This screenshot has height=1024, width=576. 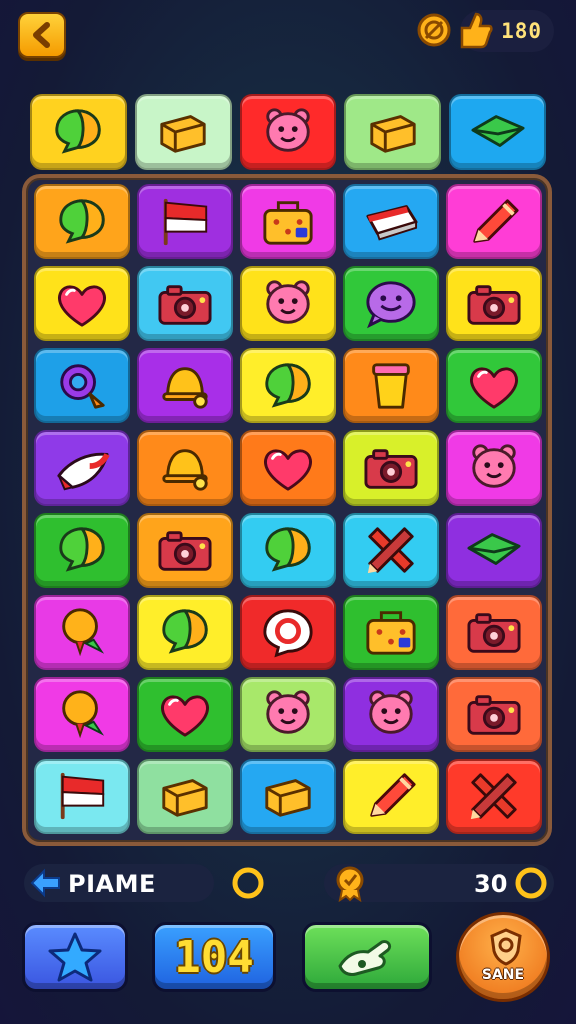 I want to click on moves-counter-button: 104, so click(x=214, y=957).